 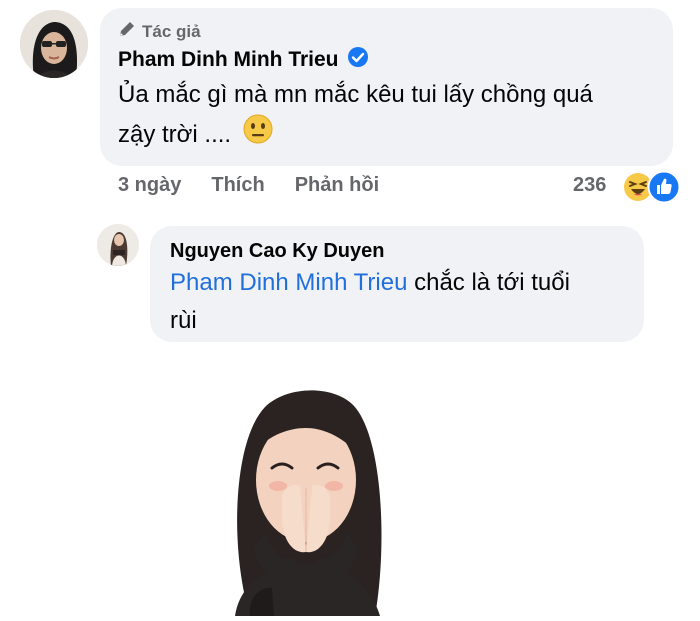 What do you see at coordinates (358, 59) in the screenshot?
I see `verified-badge-icon` at bounding box center [358, 59].